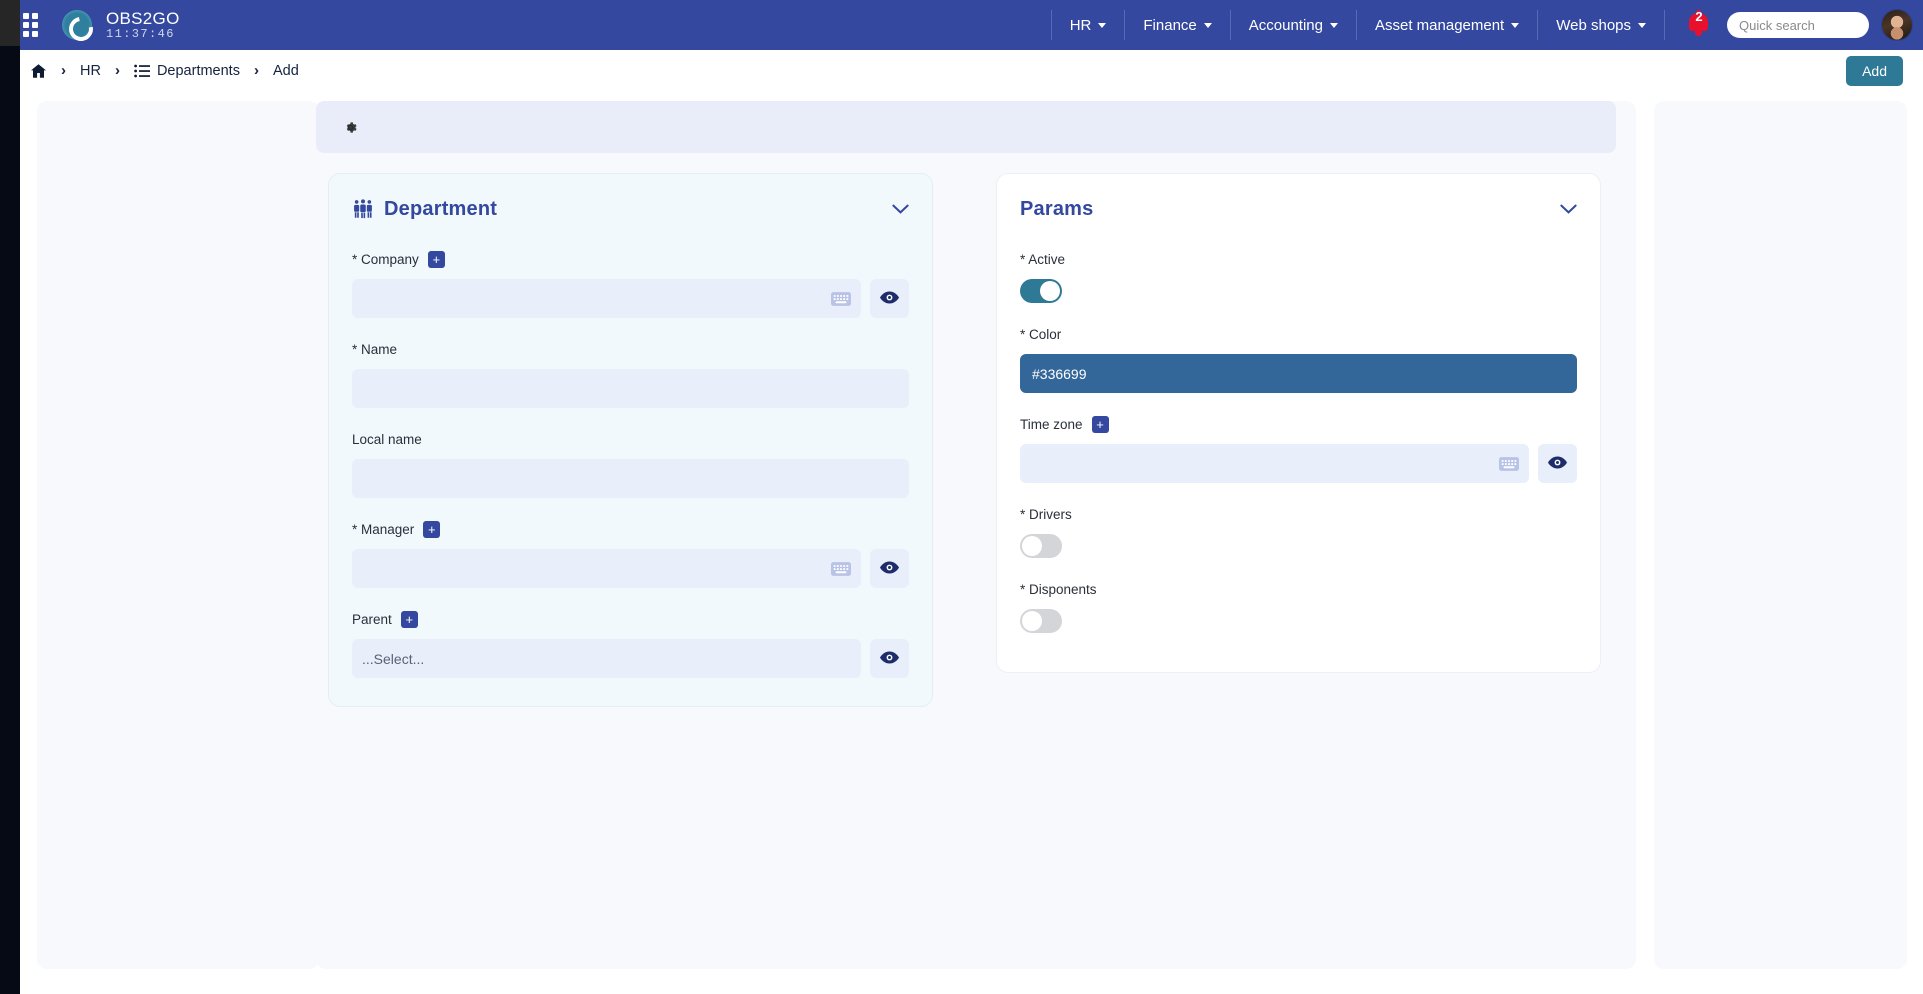 The image size is (1923, 994). Describe the element at coordinates (1170, 25) in the screenshot. I see `nav-item-label: Finance` at that location.